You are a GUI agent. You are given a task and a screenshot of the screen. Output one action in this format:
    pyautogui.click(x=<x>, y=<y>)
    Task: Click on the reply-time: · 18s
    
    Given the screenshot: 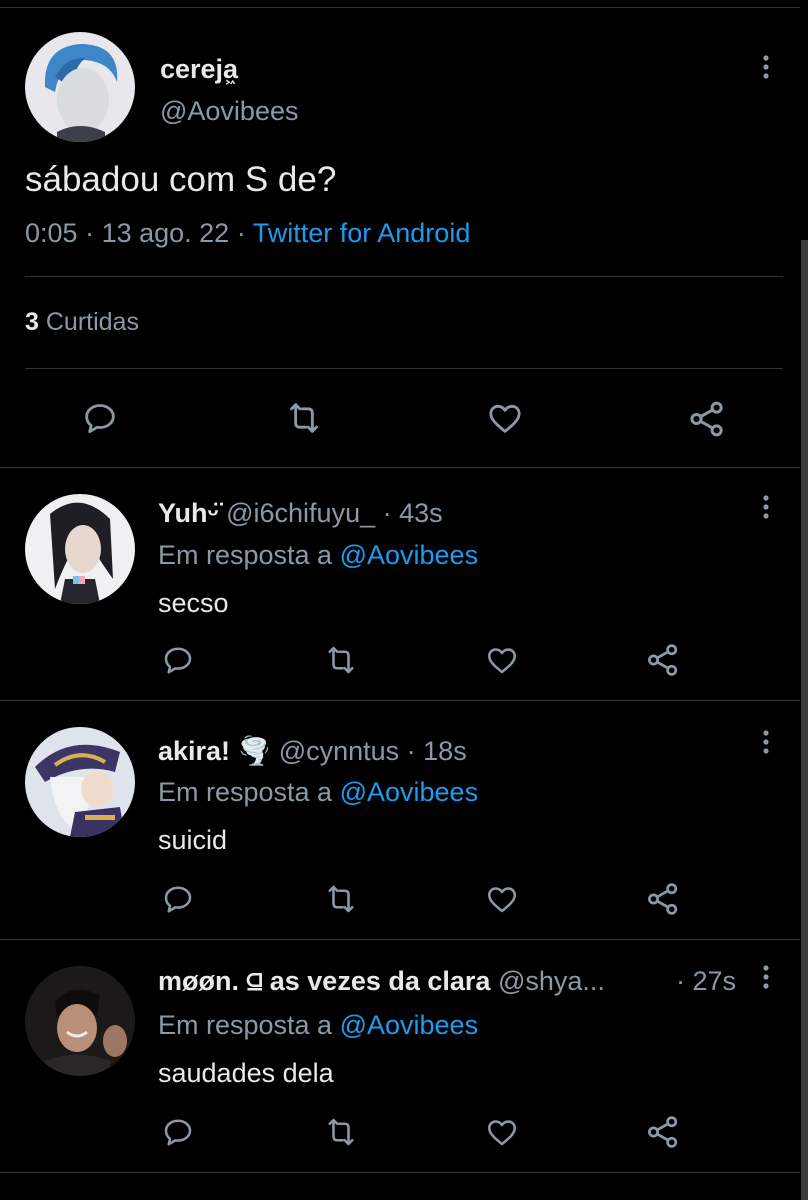 What is the action you would take?
    pyautogui.click(x=437, y=751)
    